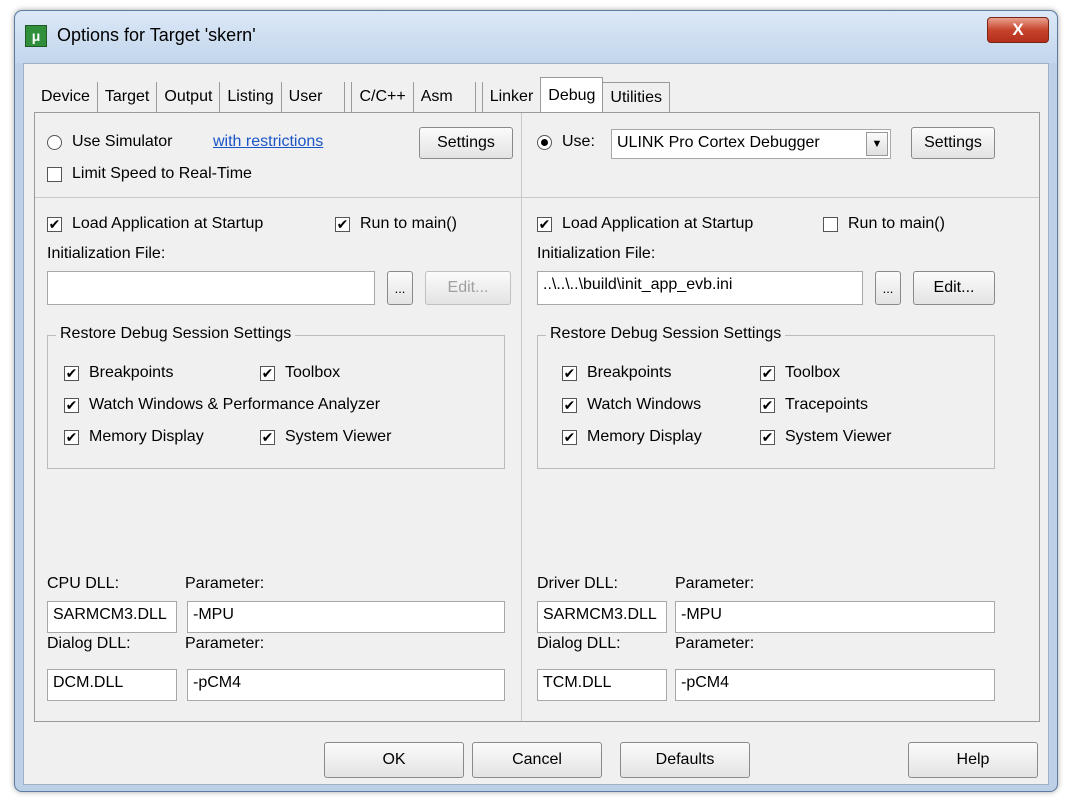 This screenshot has width=1068, height=798. What do you see at coordinates (83, 583) in the screenshot?
I see `cpu-dll-label: CPU DLL:` at bounding box center [83, 583].